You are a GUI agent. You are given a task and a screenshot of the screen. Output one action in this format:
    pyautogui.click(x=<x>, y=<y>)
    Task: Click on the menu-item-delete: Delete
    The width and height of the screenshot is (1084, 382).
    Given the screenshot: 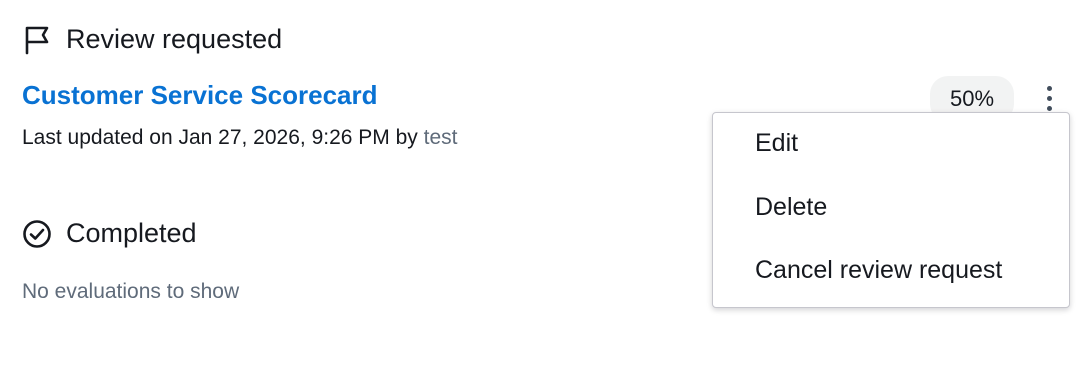 What is the action you would take?
    pyautogui.click(x=791, y=207)
    